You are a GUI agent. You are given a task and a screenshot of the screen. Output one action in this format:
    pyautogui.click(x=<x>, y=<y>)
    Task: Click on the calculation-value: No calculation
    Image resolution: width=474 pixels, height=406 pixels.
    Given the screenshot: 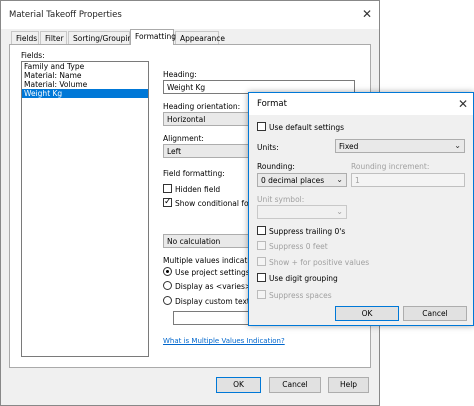 What is the action you would take?
    pyautogui.click(x=194, y=241)
    